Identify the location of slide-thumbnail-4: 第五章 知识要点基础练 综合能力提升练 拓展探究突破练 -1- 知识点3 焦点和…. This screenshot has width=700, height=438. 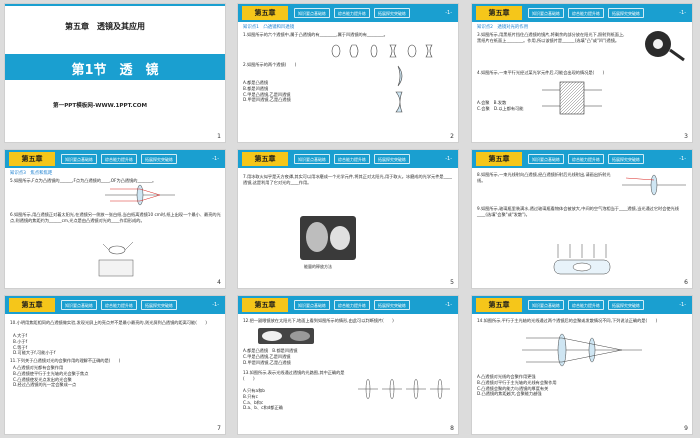
(115, 219).